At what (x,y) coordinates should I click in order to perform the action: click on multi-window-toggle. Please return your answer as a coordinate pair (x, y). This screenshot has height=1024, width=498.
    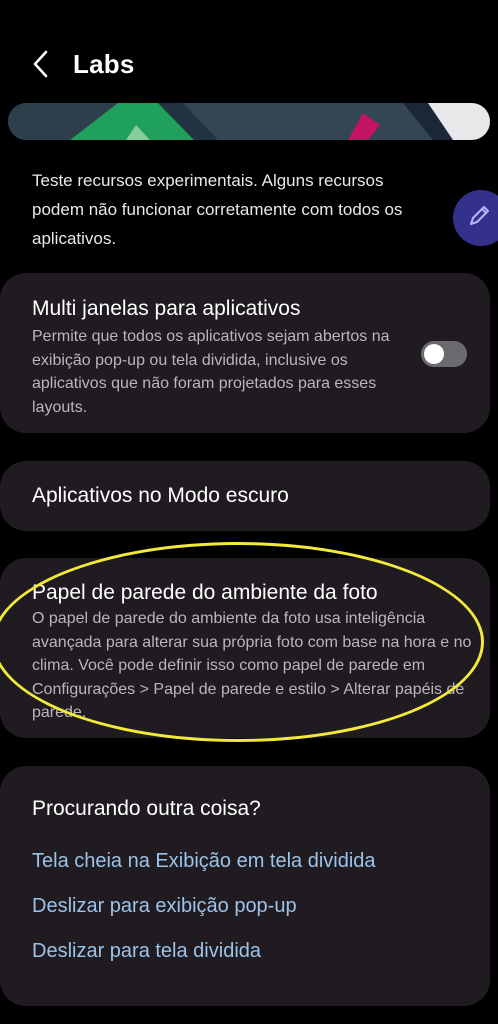
    Looking at the image, I should click on (444, 354).